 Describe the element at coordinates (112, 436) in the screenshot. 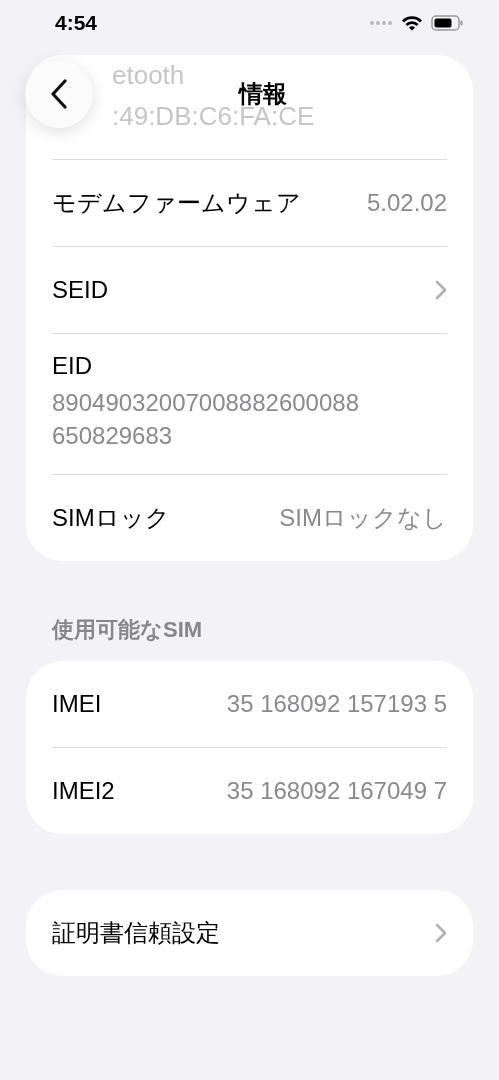

I see `row-value: 650829683` at that location.